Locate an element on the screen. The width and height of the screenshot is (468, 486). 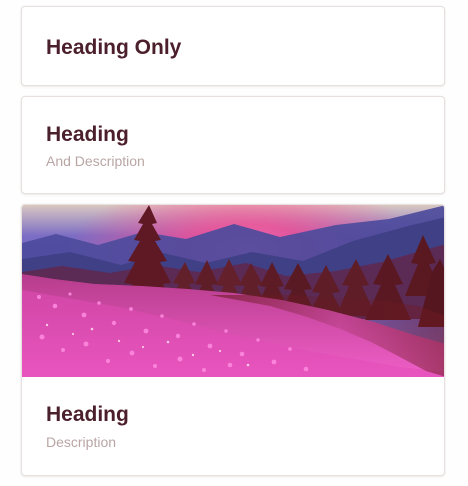
card-description: Description is located at coordinates (81, 442).